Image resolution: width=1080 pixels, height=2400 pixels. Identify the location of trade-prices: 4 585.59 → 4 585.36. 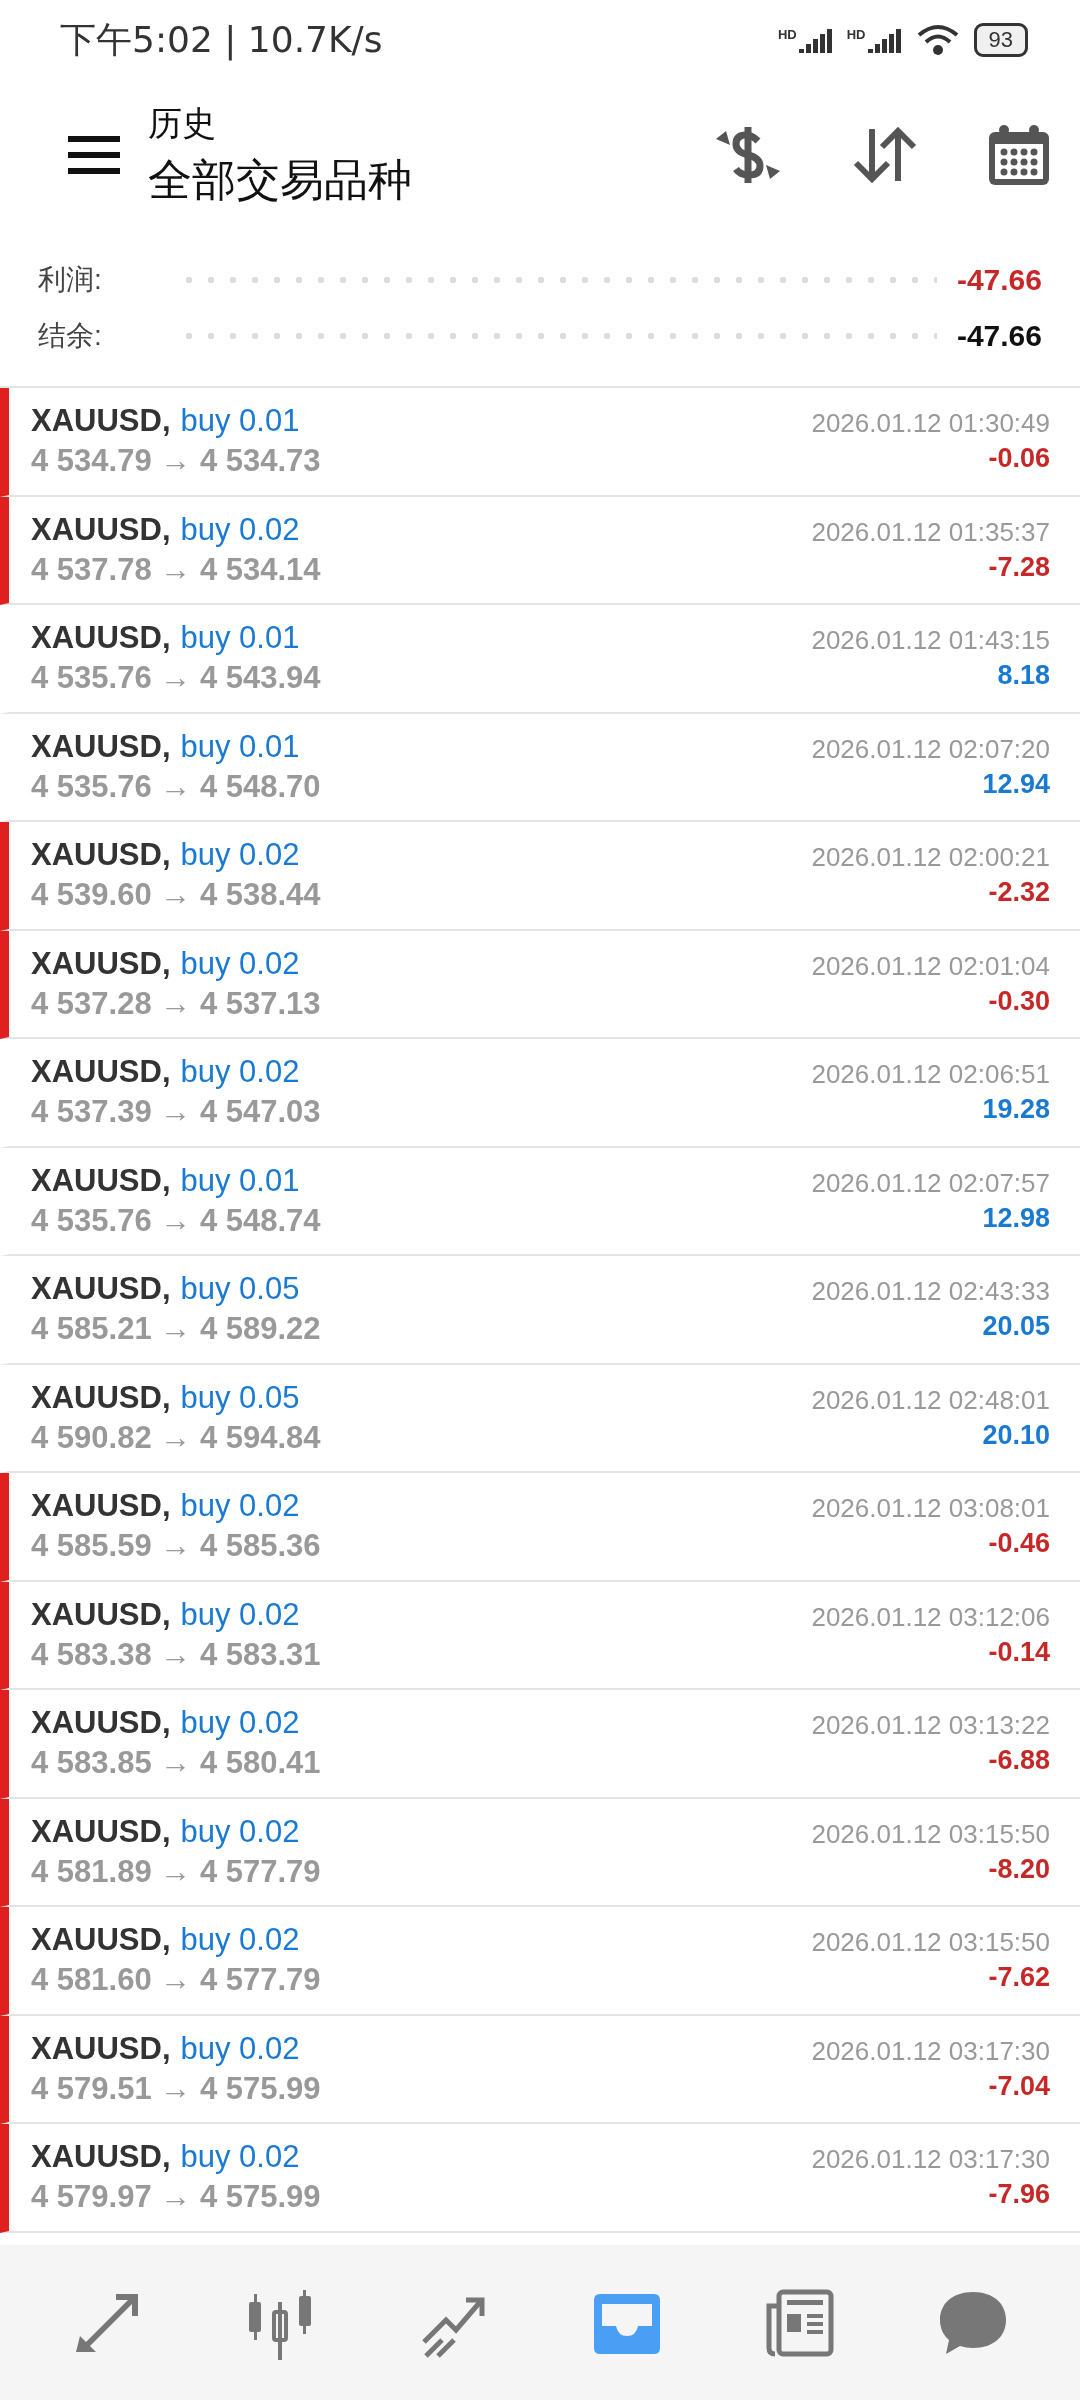
(176, 1546).